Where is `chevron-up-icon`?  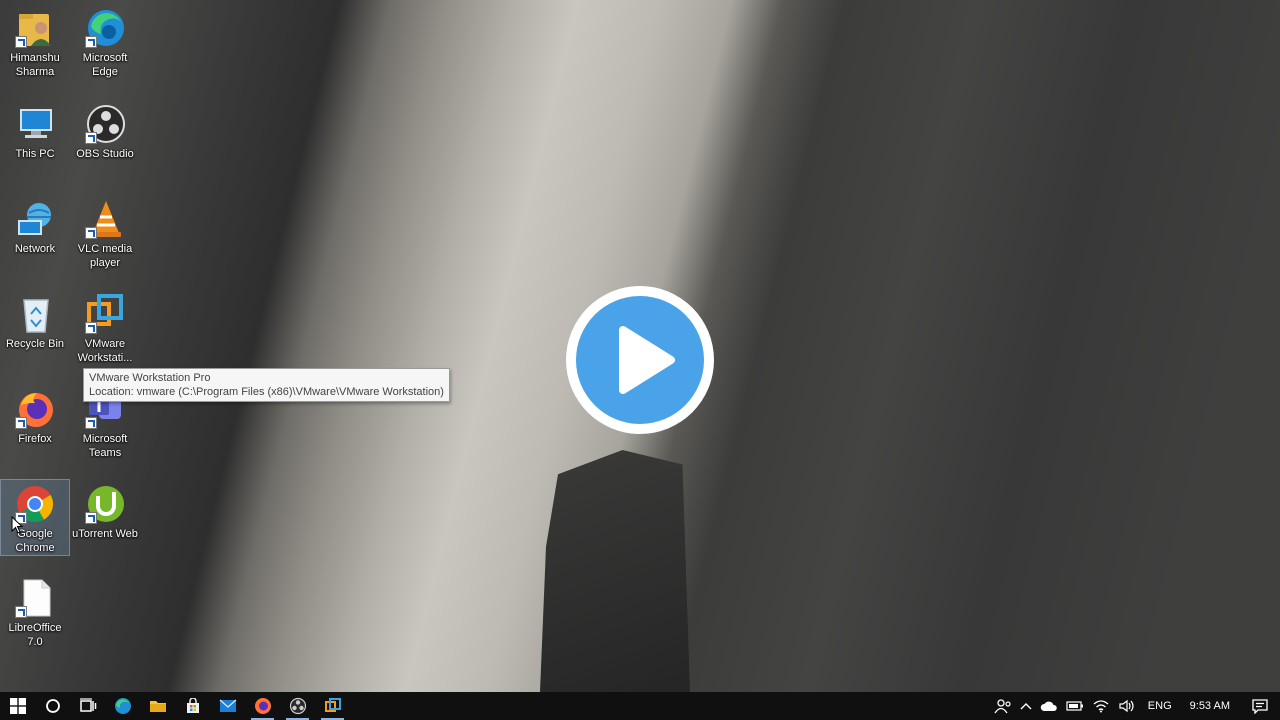 chevron-up-icon is located at coordinates (1026, 706).